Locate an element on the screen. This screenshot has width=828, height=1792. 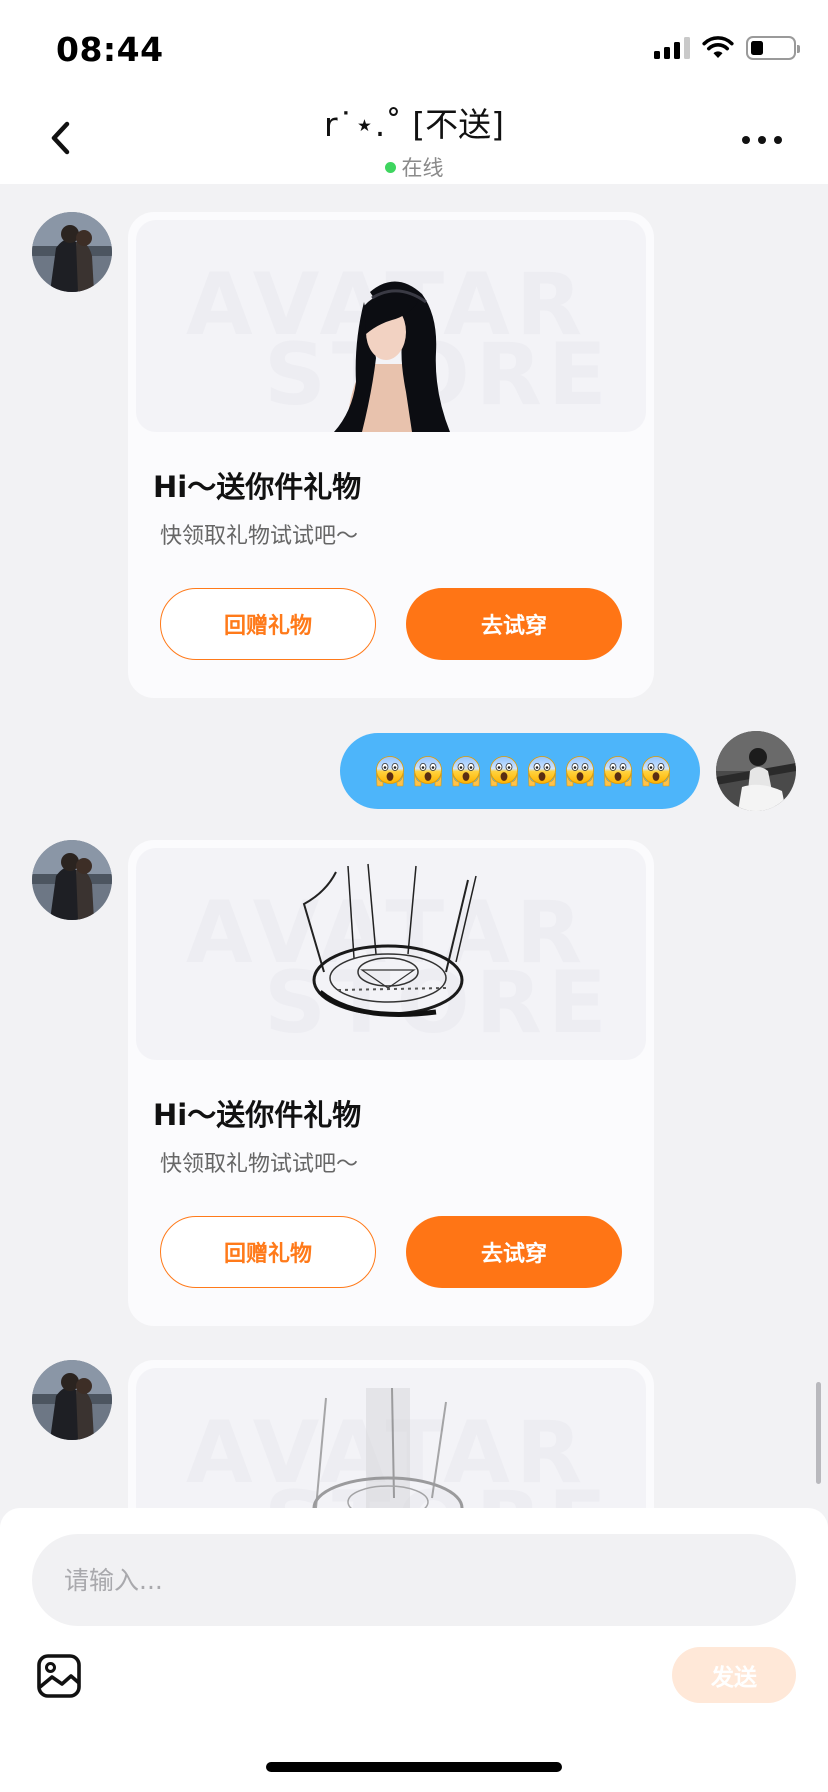
battery-icon is located at coordinates (773, 48).